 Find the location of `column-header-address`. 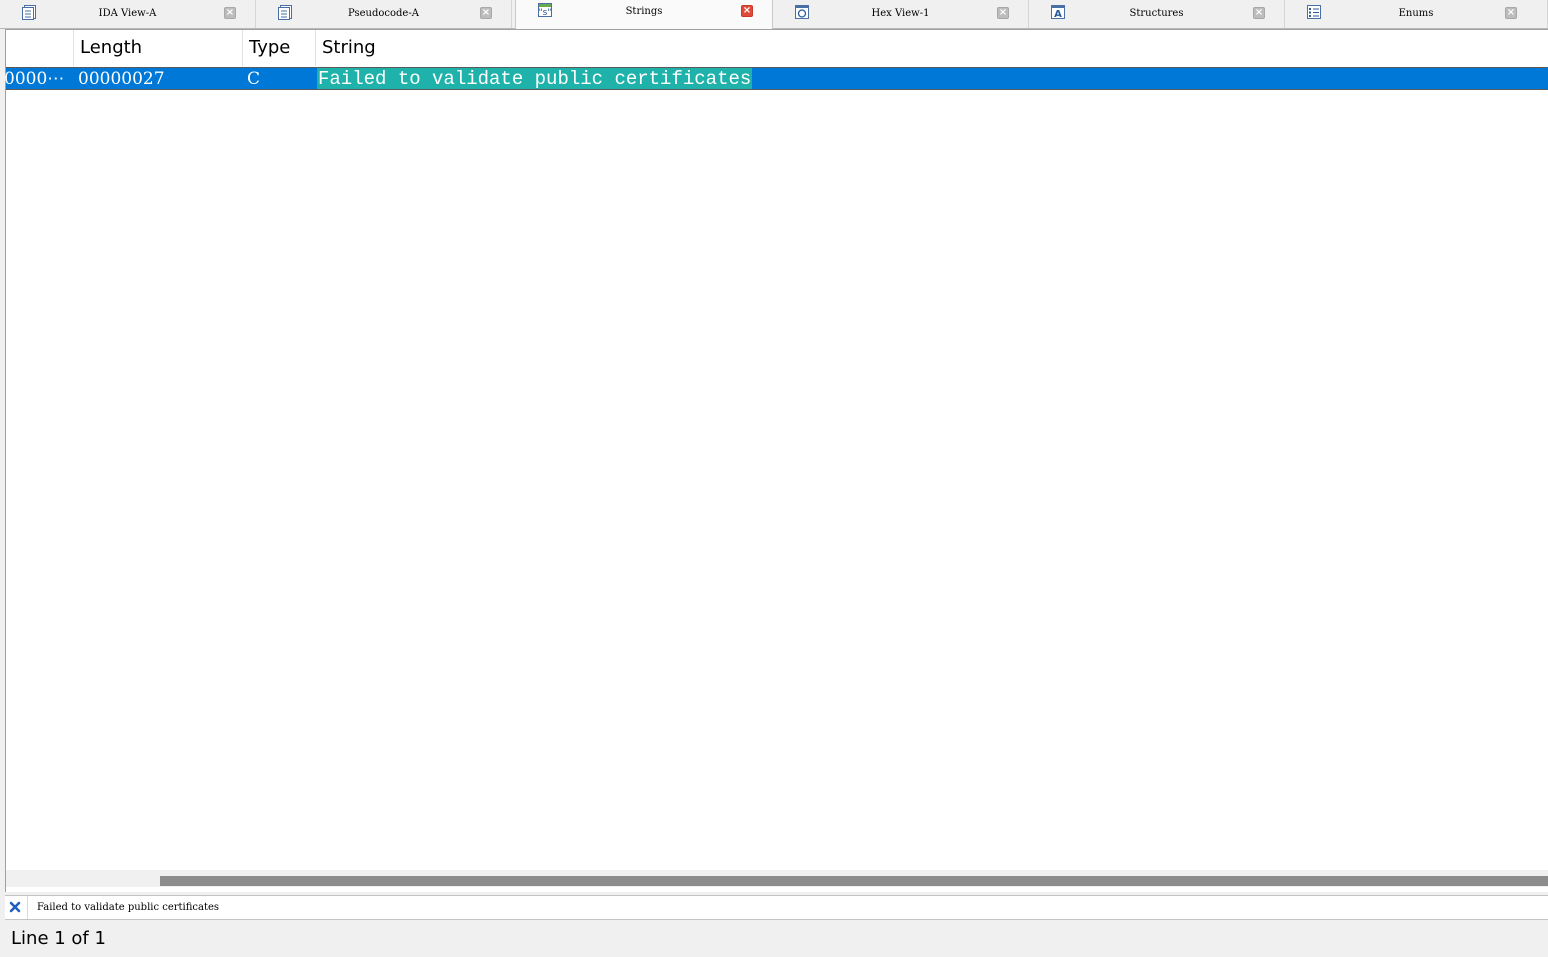

column-header-address is located at coordinates (40, 48).